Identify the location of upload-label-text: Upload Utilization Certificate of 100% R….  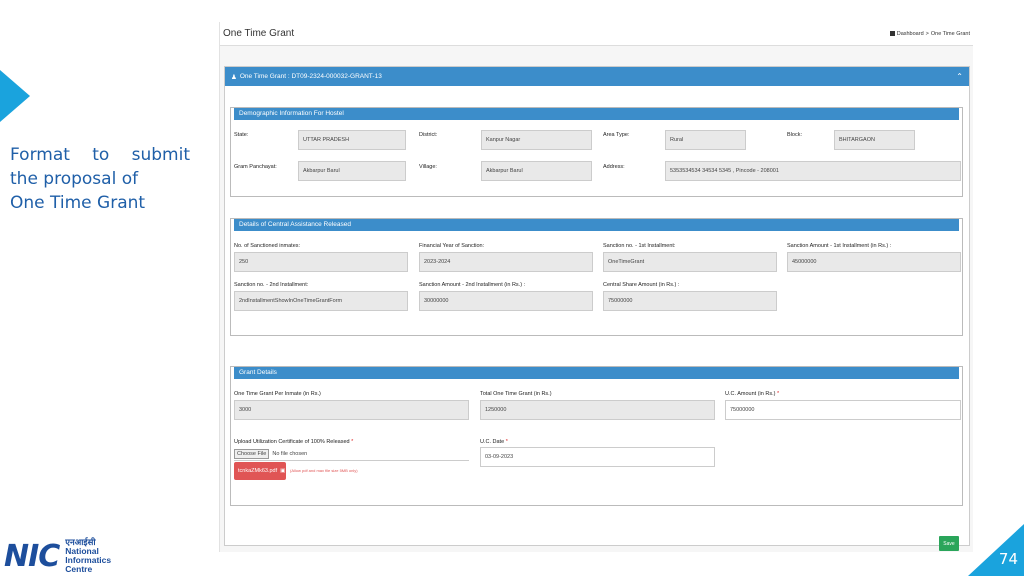
(292, 442).